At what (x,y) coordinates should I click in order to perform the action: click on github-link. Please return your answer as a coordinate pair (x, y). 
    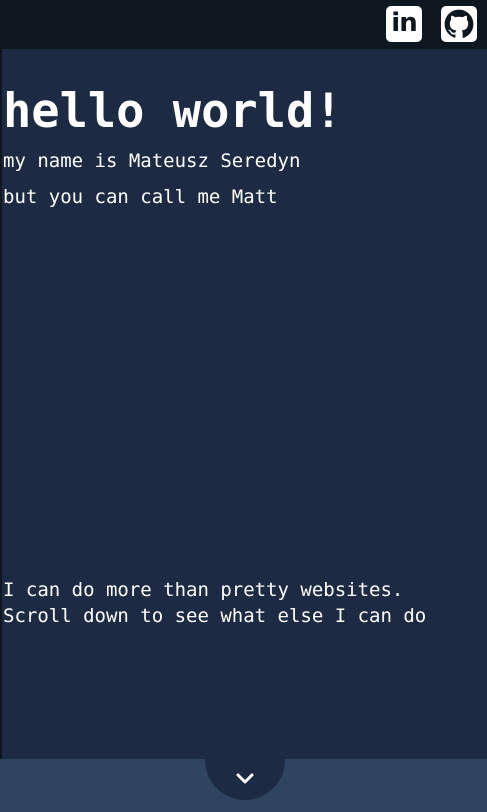
    Looking at the image, I should click on (459, 24).